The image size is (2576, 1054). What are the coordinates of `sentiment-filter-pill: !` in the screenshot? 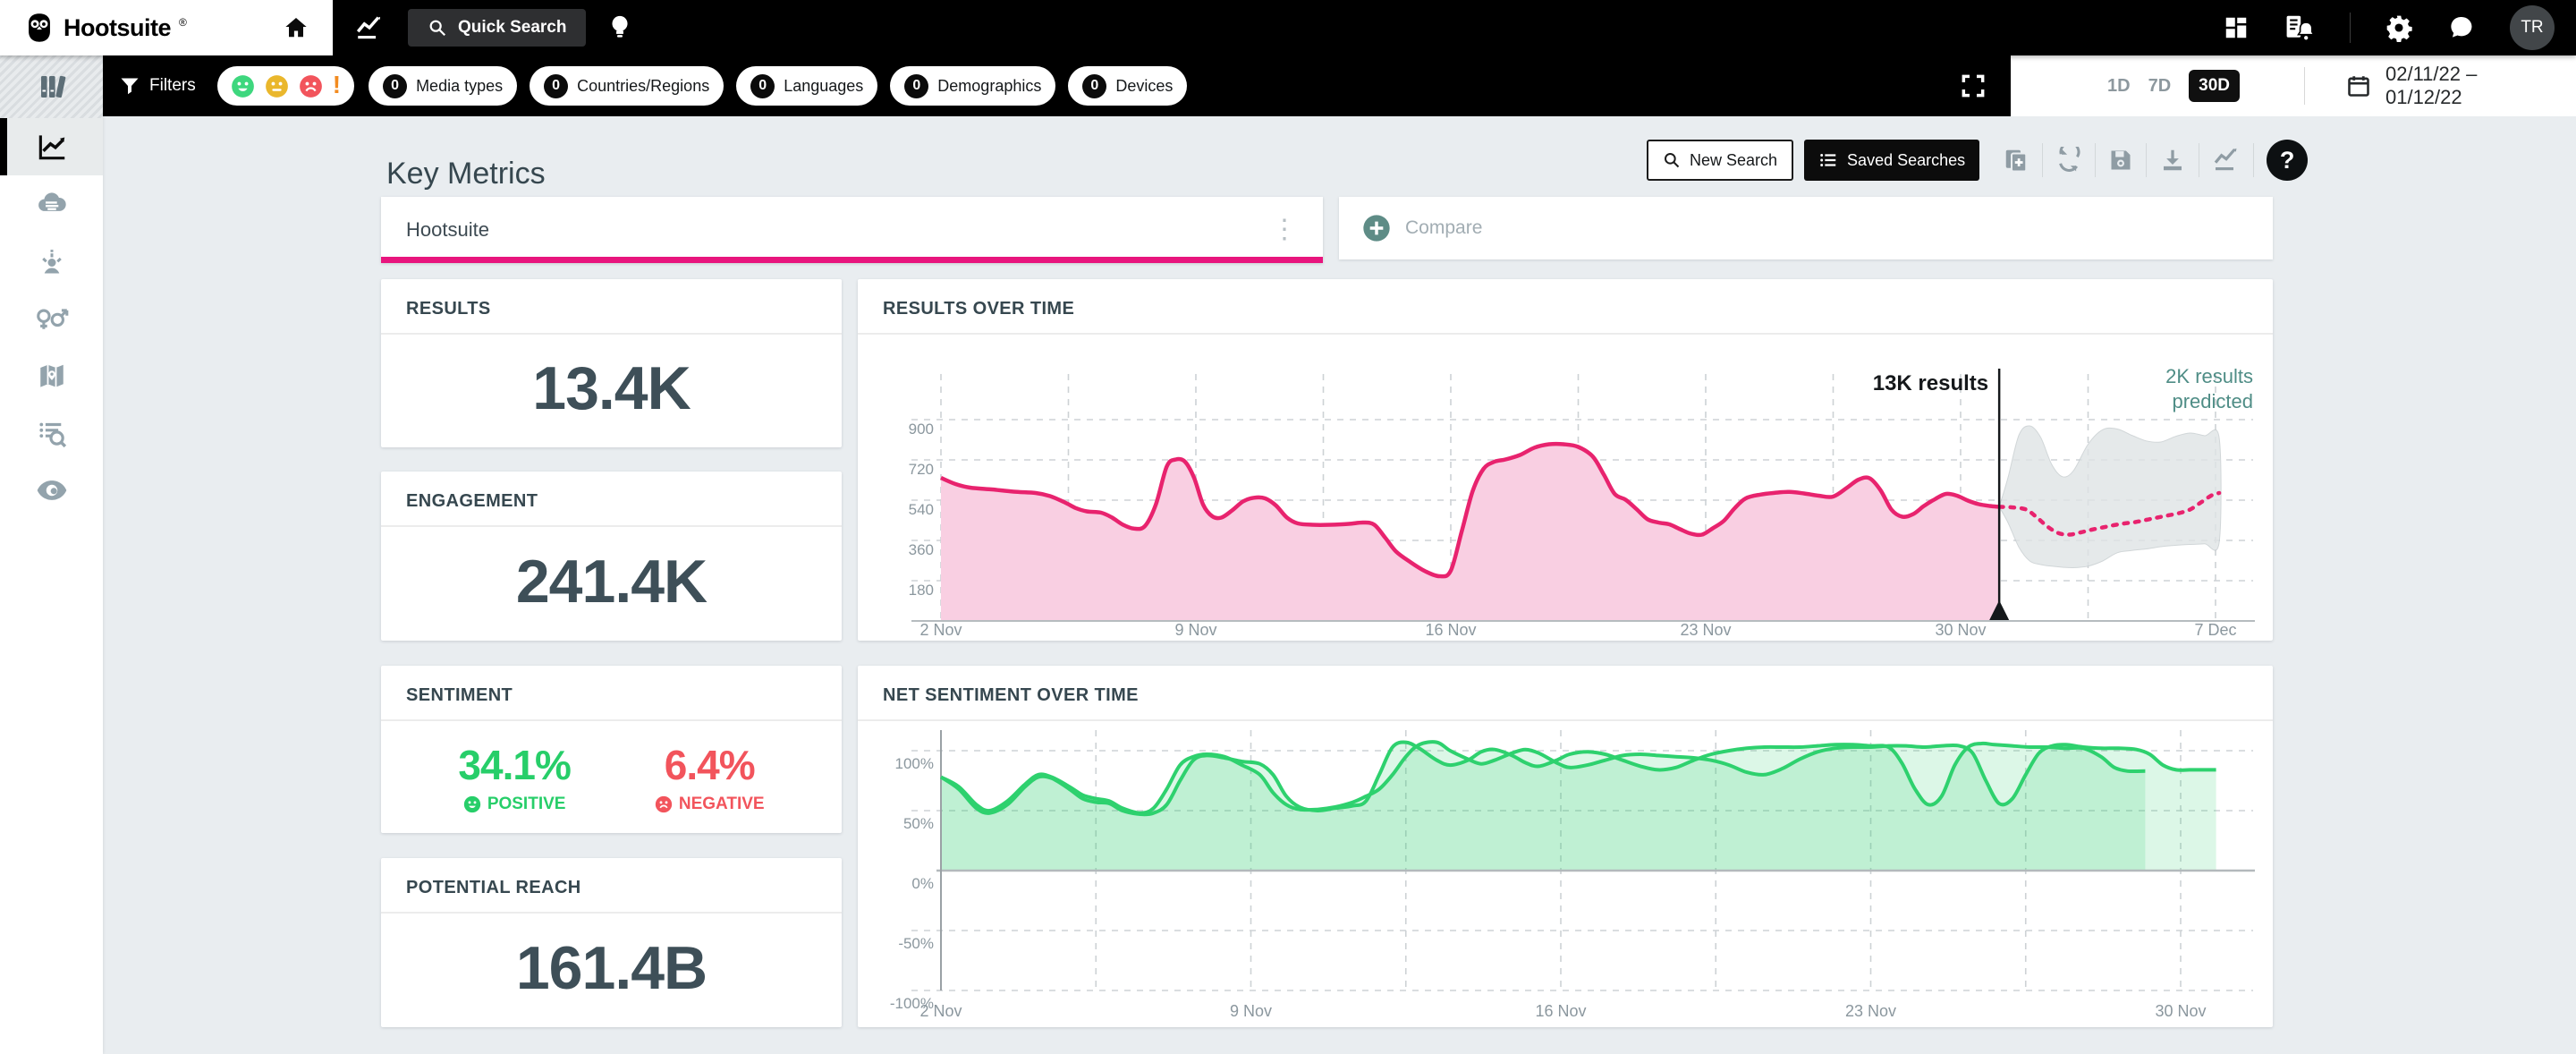 It's located at (285, 86).